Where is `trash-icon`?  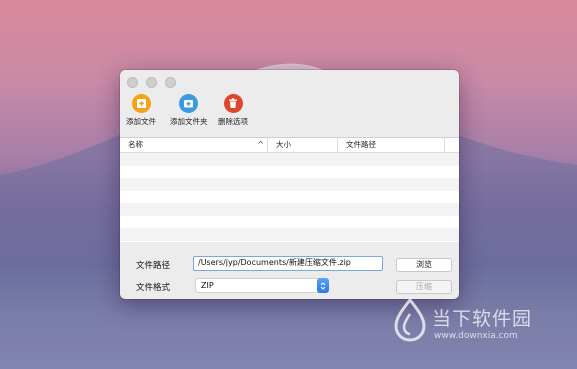 trash-icon is located at coordinates (233, 103).